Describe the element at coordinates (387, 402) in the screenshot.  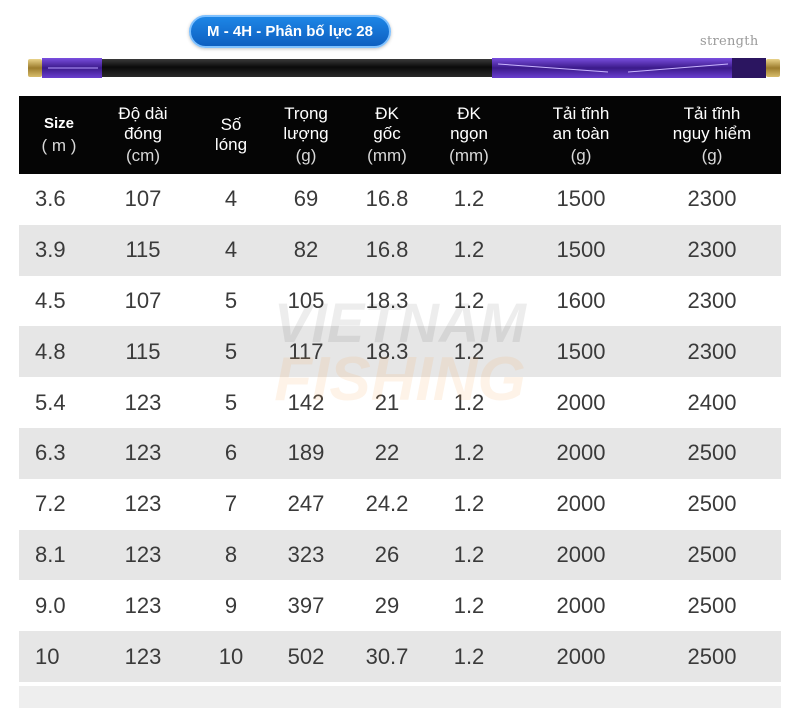
I see `table-cell: 21` at that location.